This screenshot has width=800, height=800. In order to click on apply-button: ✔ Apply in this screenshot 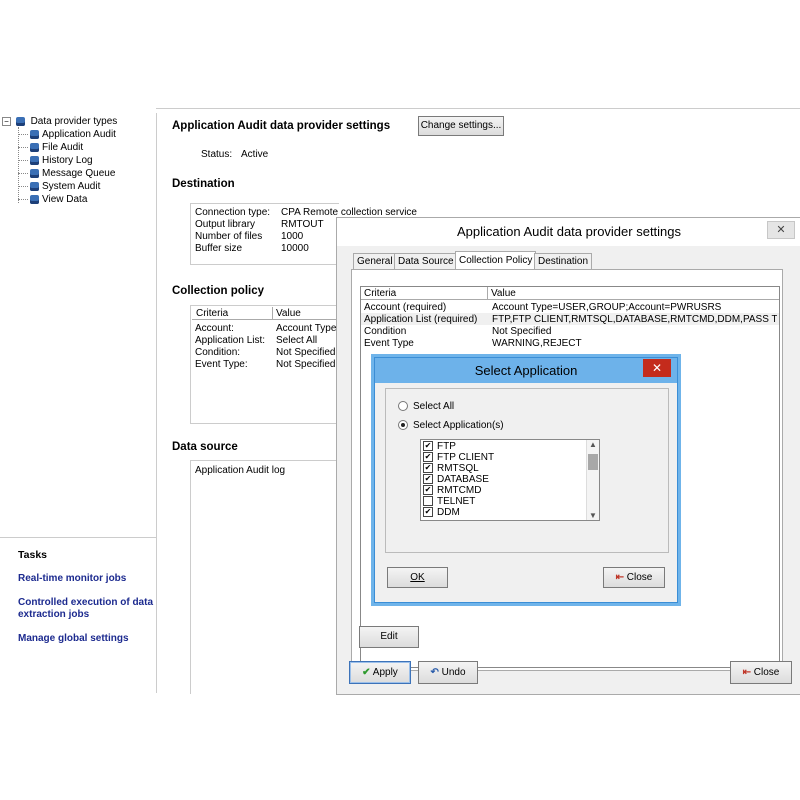, I will do `click(380, 672)`.